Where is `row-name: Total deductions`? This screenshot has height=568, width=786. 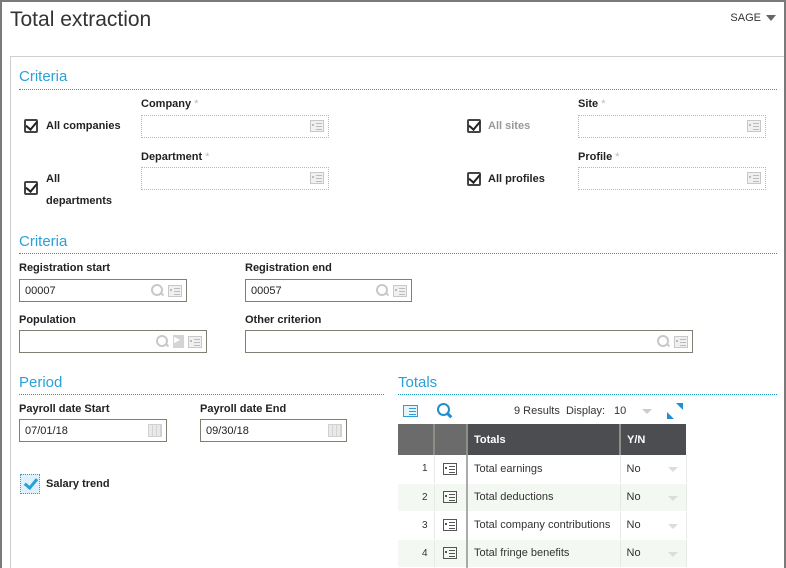
row-name: Total deductions is located at coordinates (544, 497).